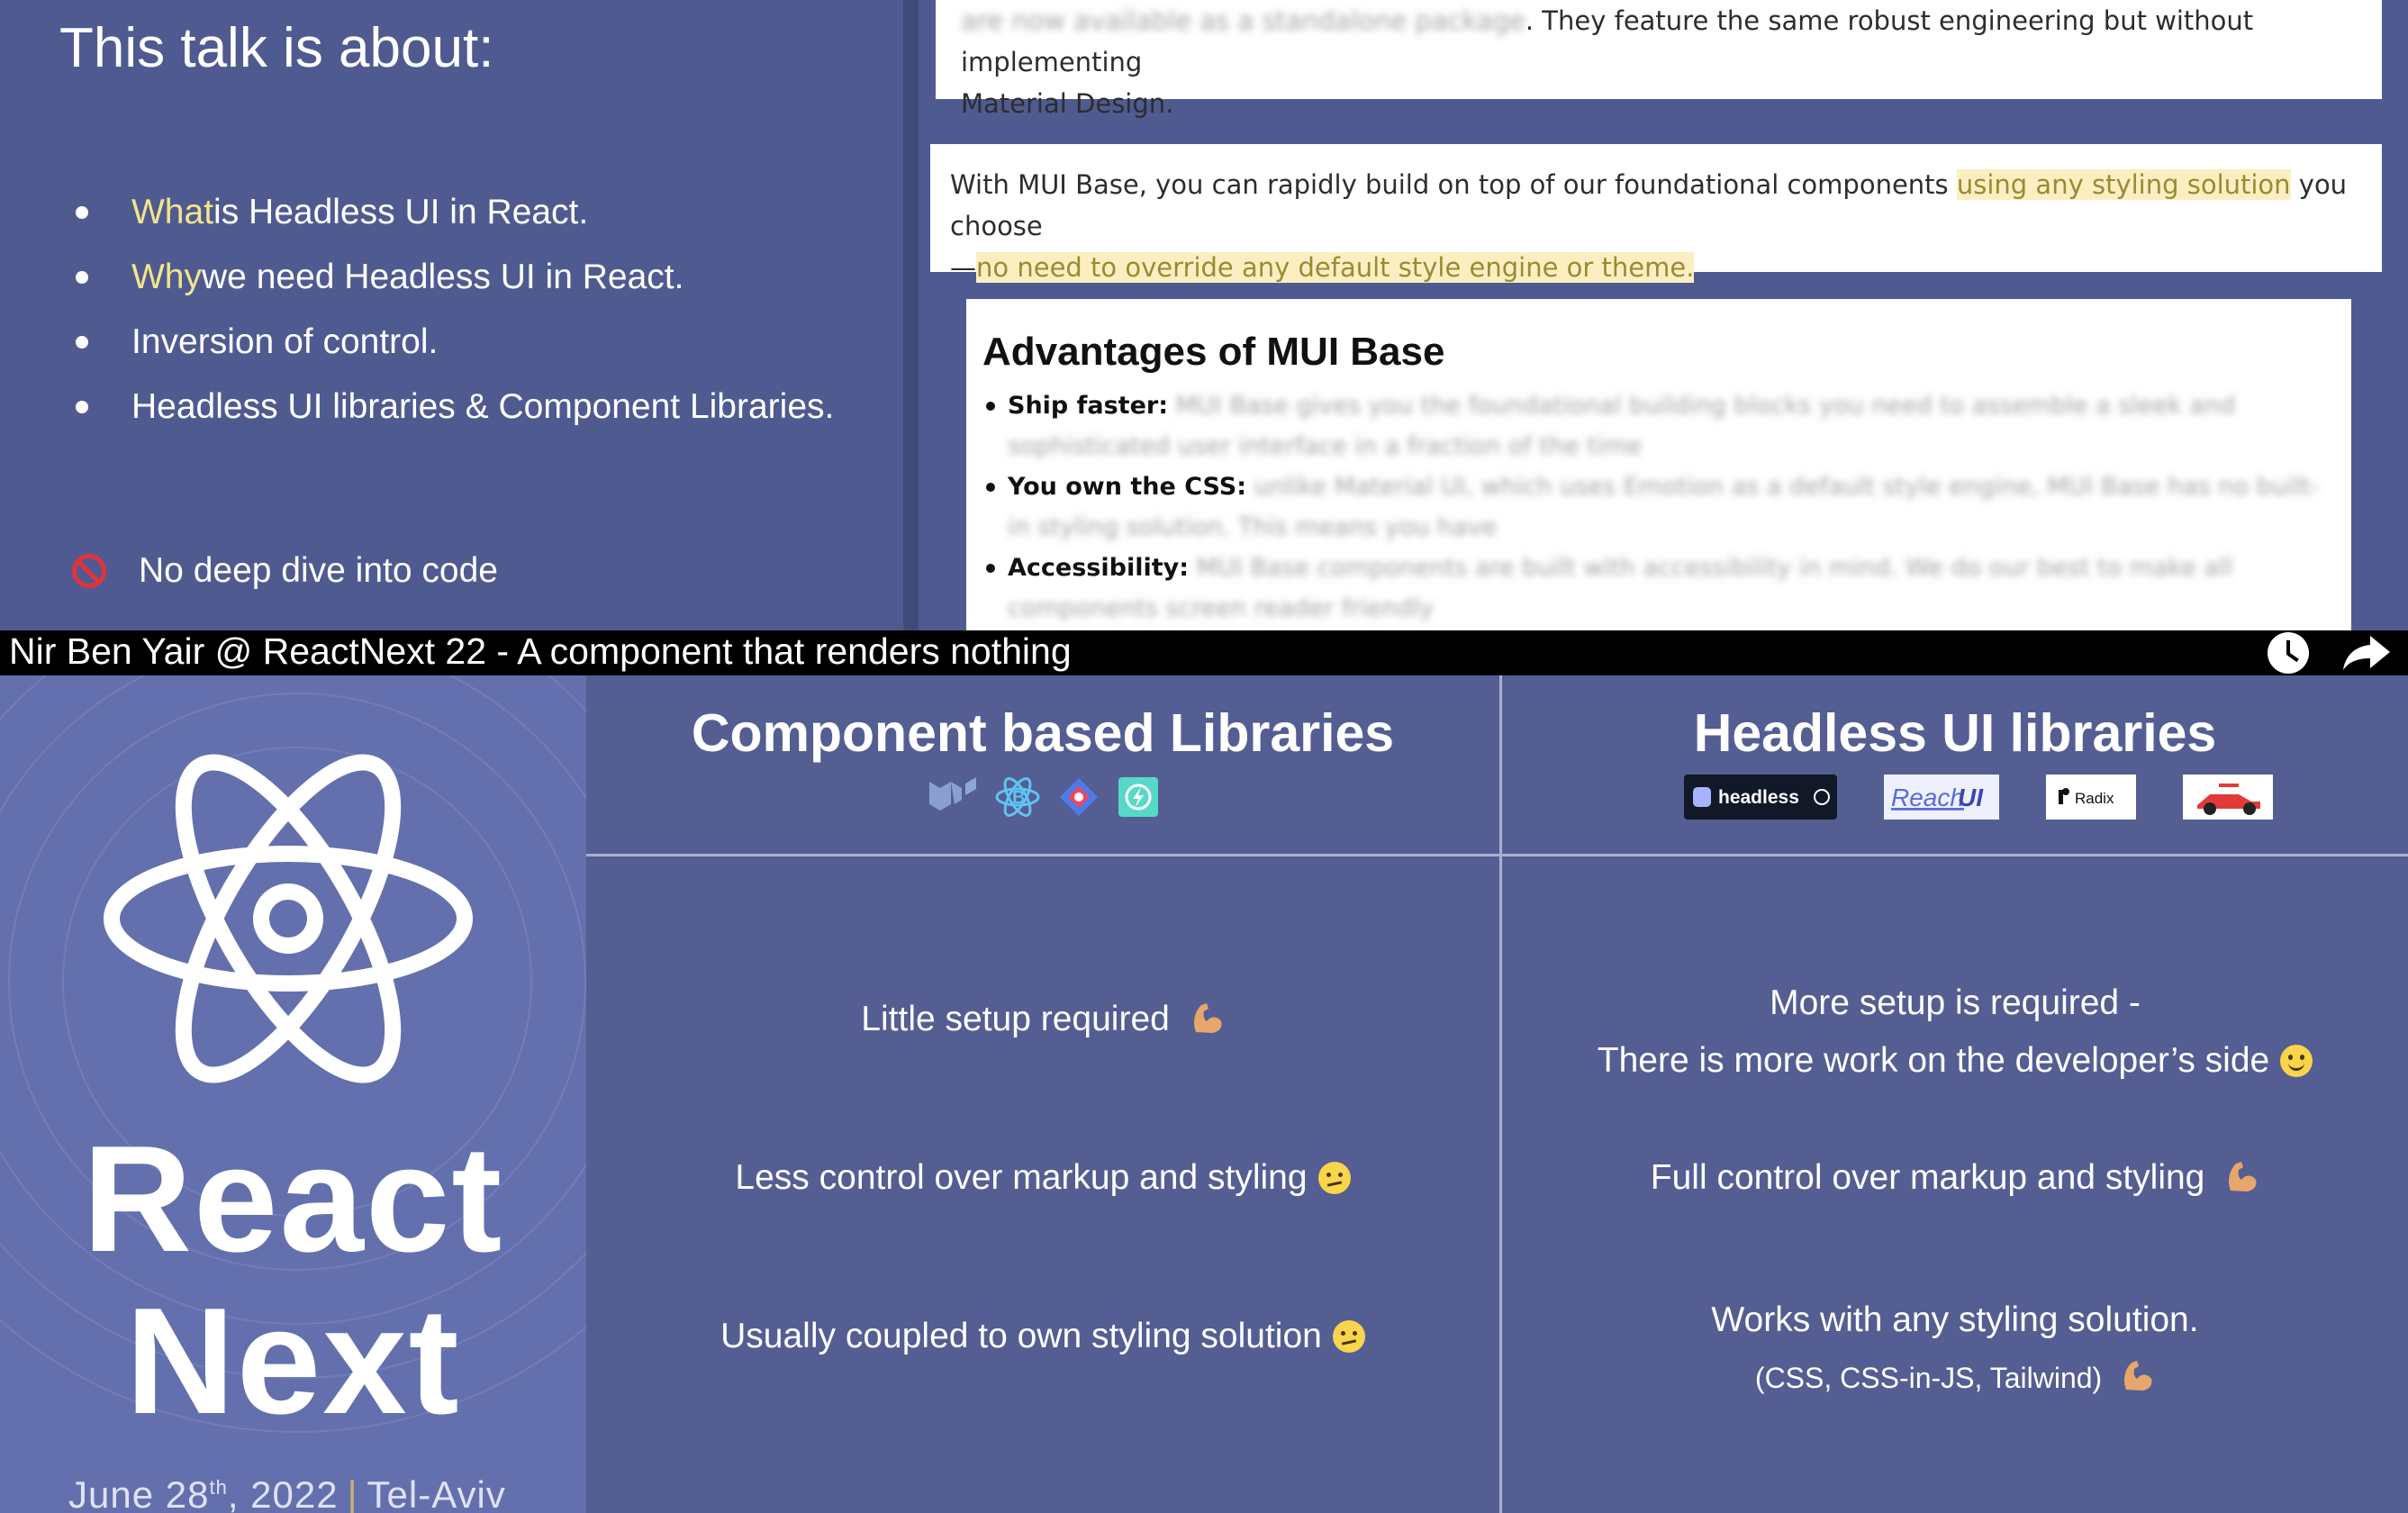 The image size is (2408, 1513). Describe the element at coordinates (276, 48) in the screenshot. I see `agenda-title: This talk is about:` at that location.